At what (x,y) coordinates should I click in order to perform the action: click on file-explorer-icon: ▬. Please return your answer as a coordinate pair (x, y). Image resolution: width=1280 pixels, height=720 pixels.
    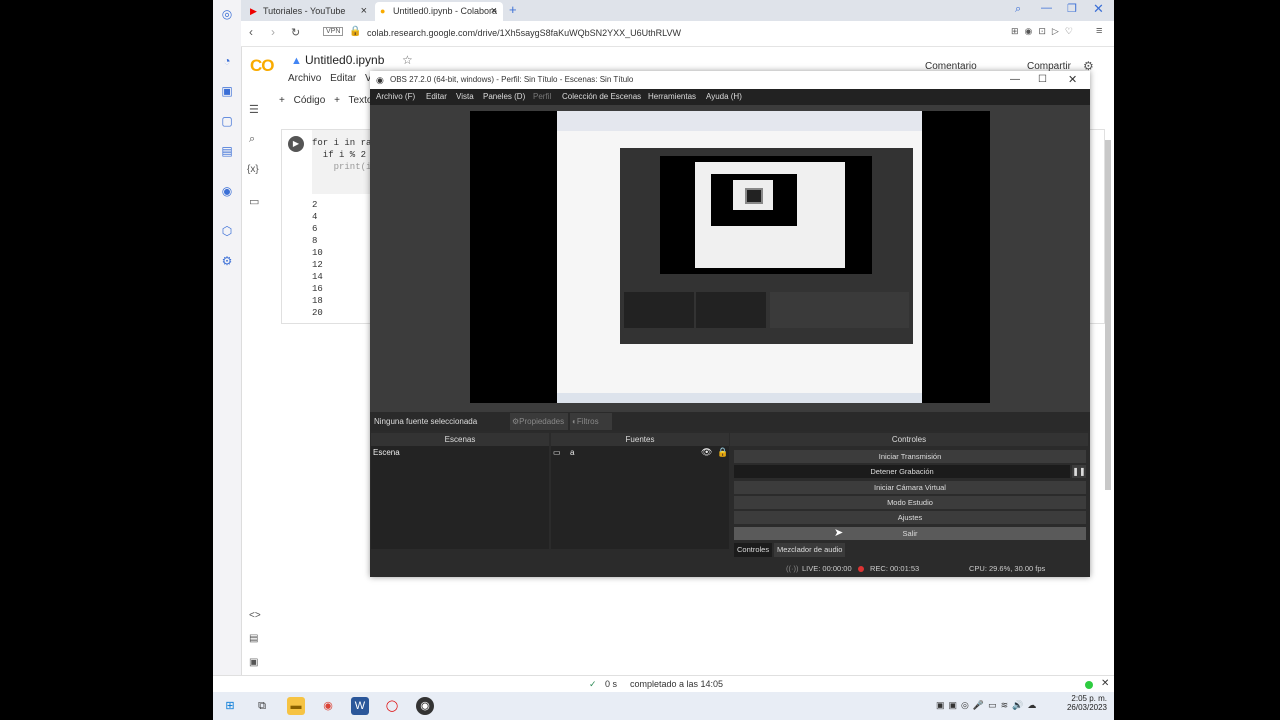
    Looking at the image, I should click on (296, 706).